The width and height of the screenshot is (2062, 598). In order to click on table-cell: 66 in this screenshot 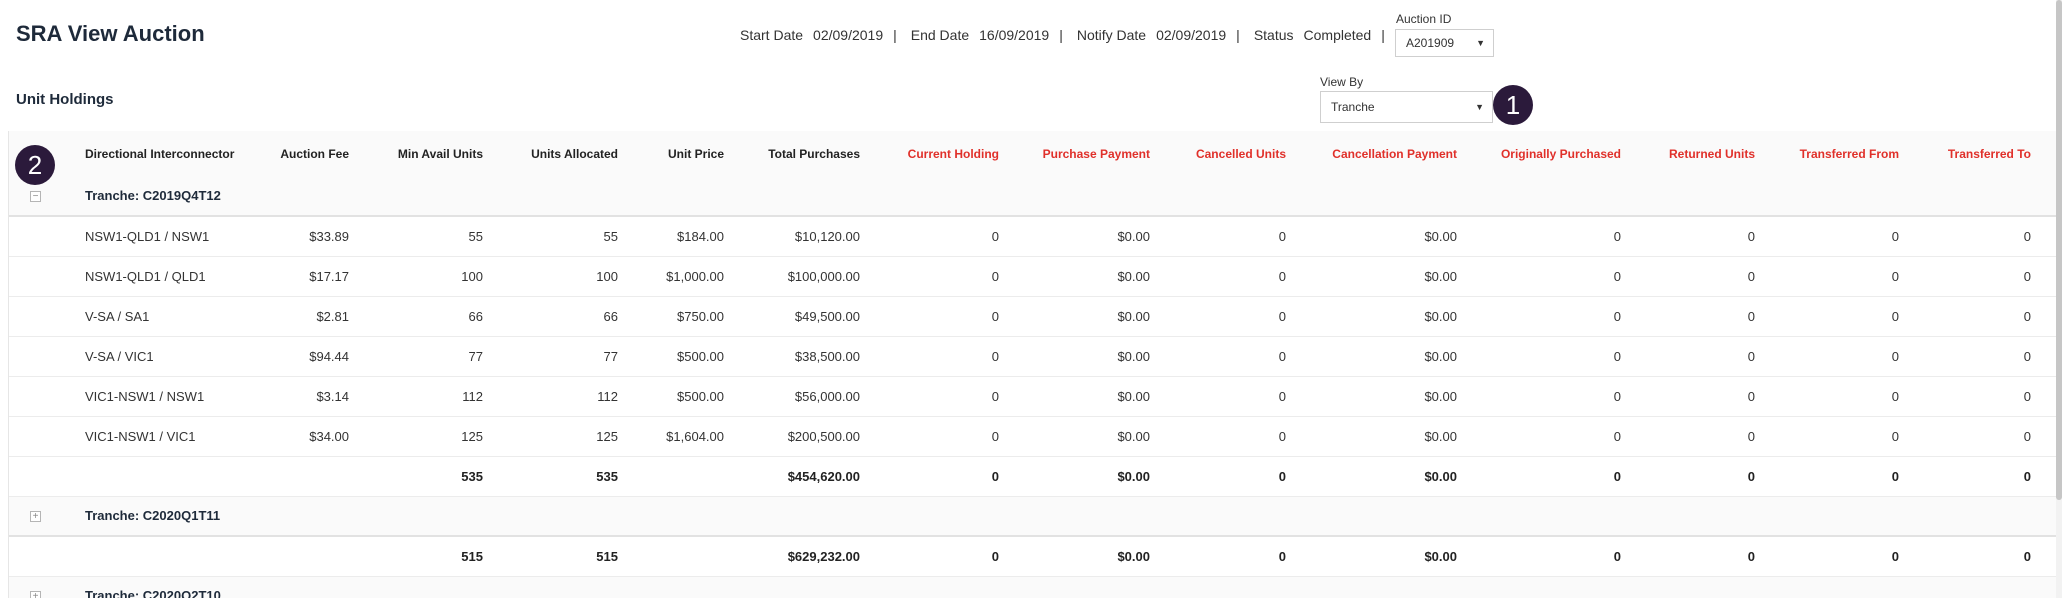, I will do `click(475, 316)`.